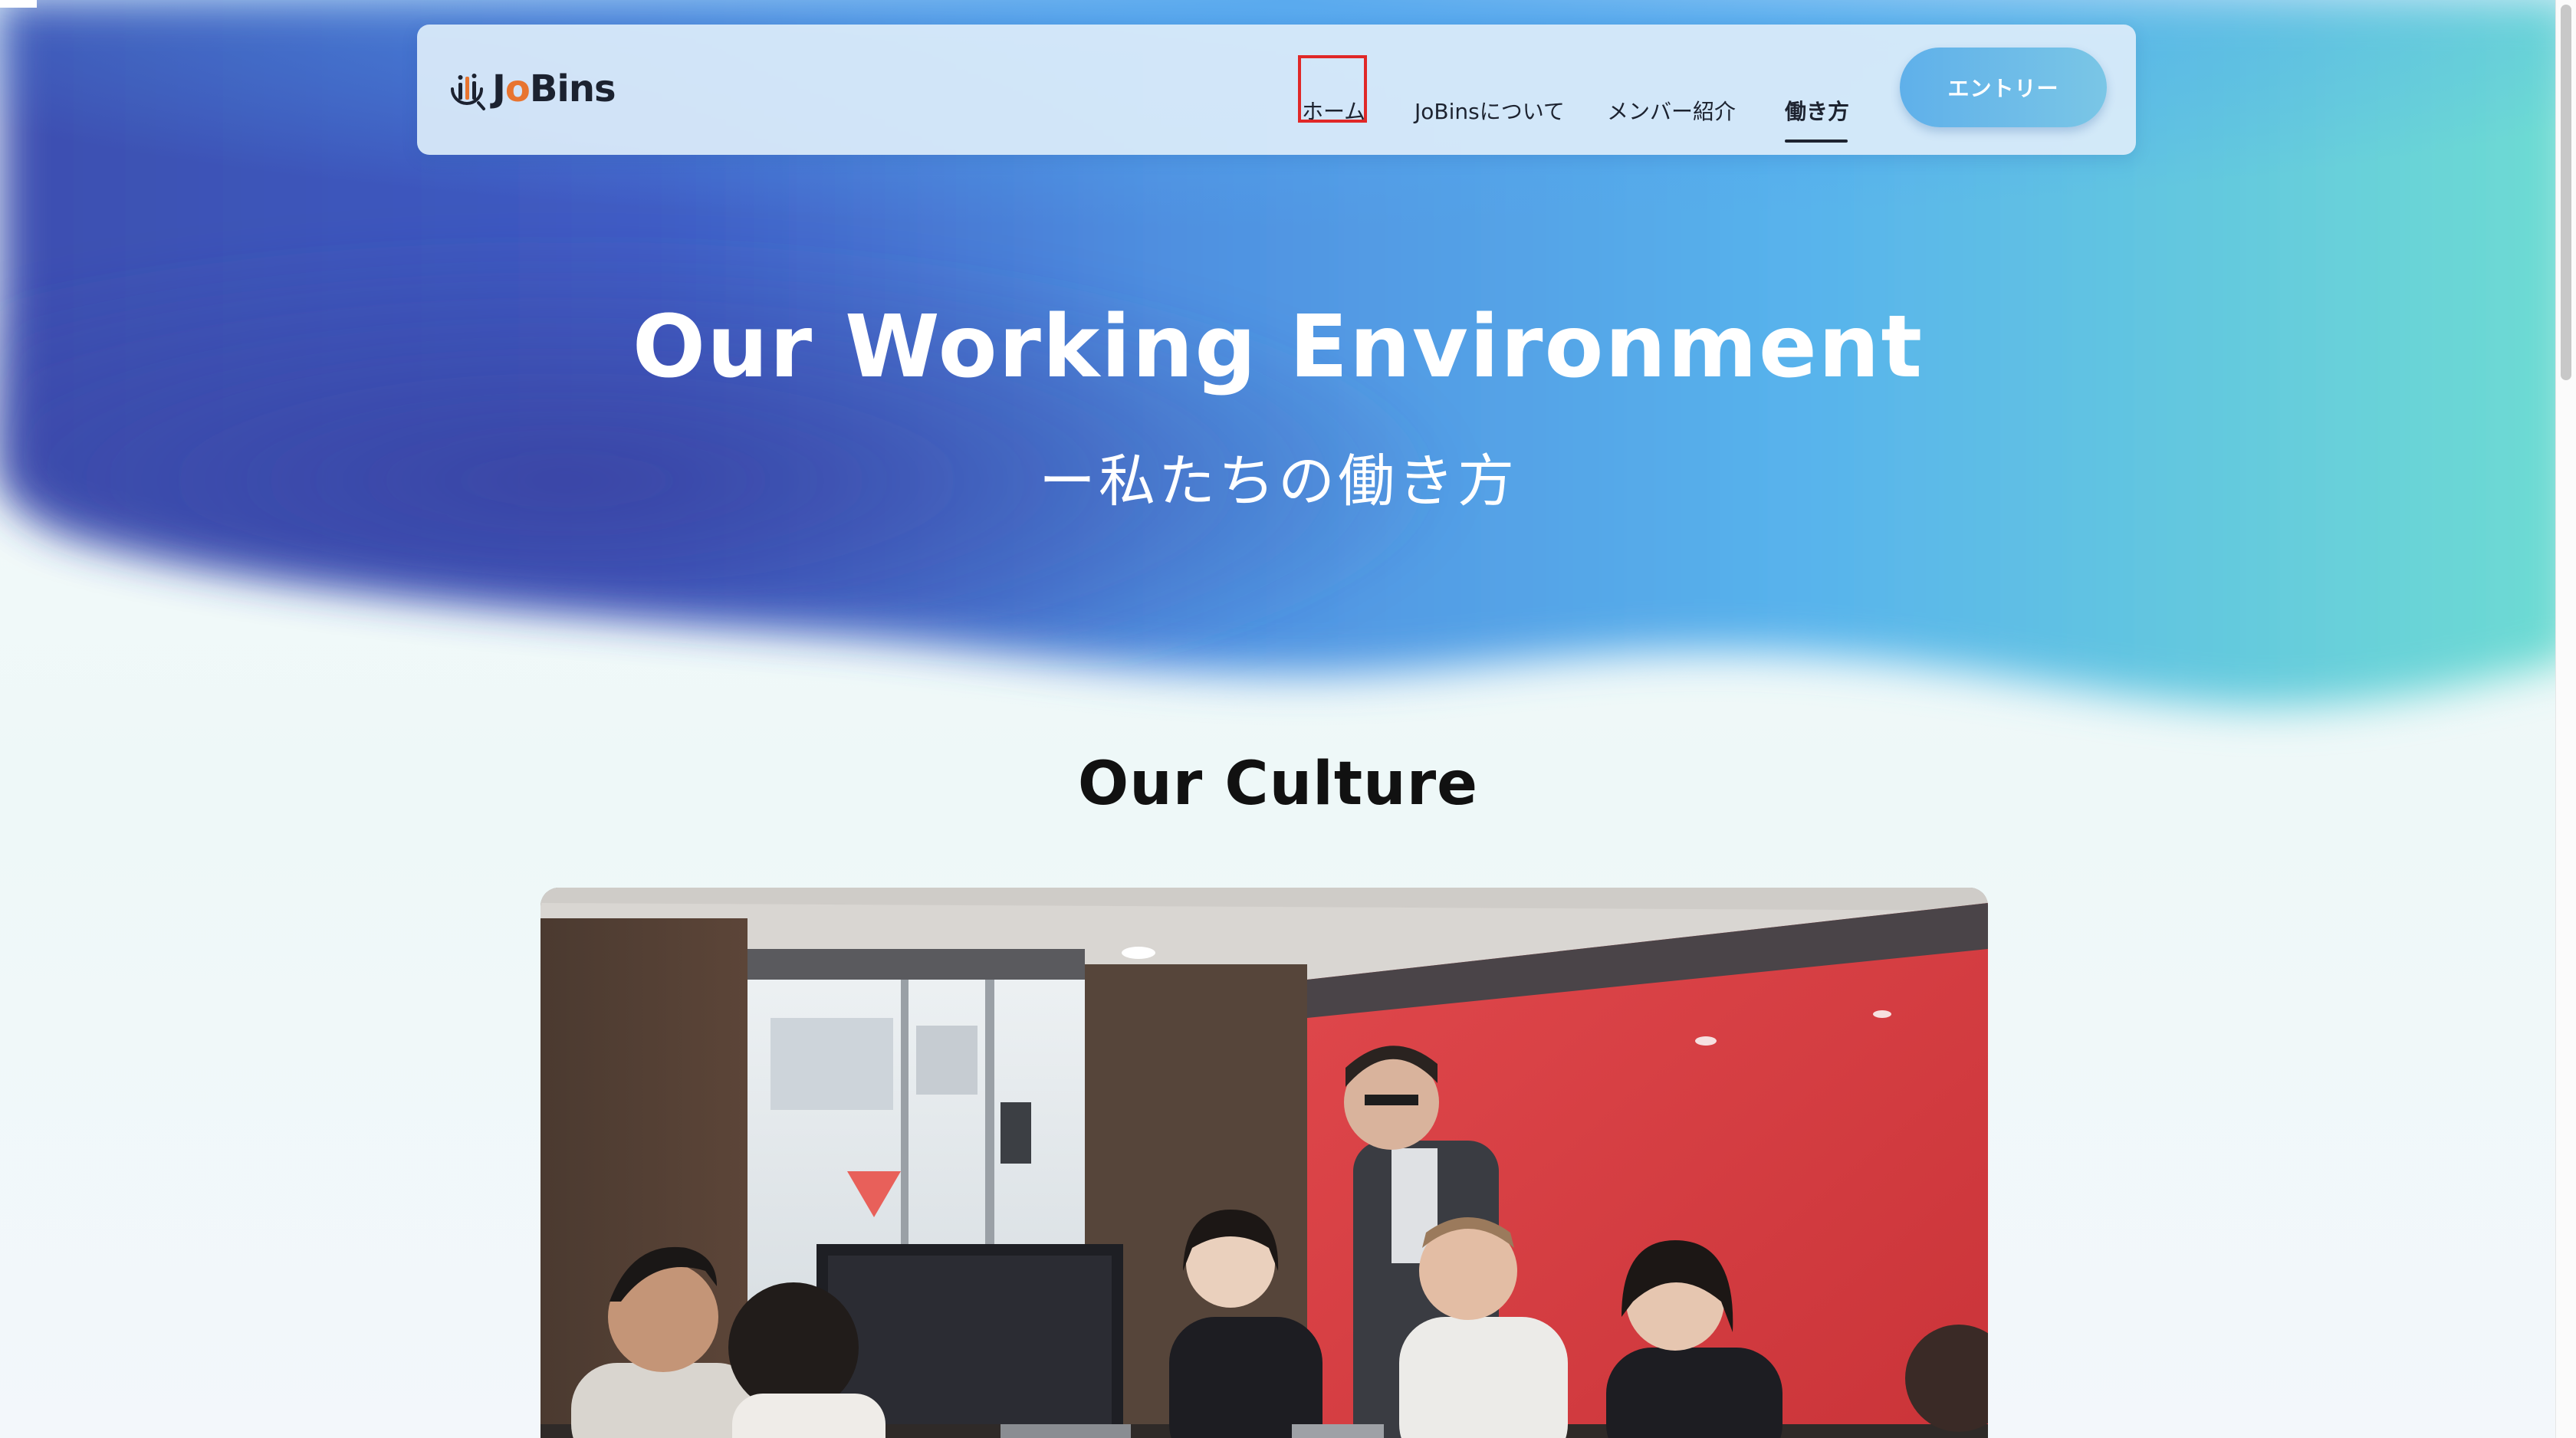 This screenshot has width=2576, height=1438. Describe the element at coordinates (2565, 719) in the screenshot. I see `vertical-scrollbar` at that location.